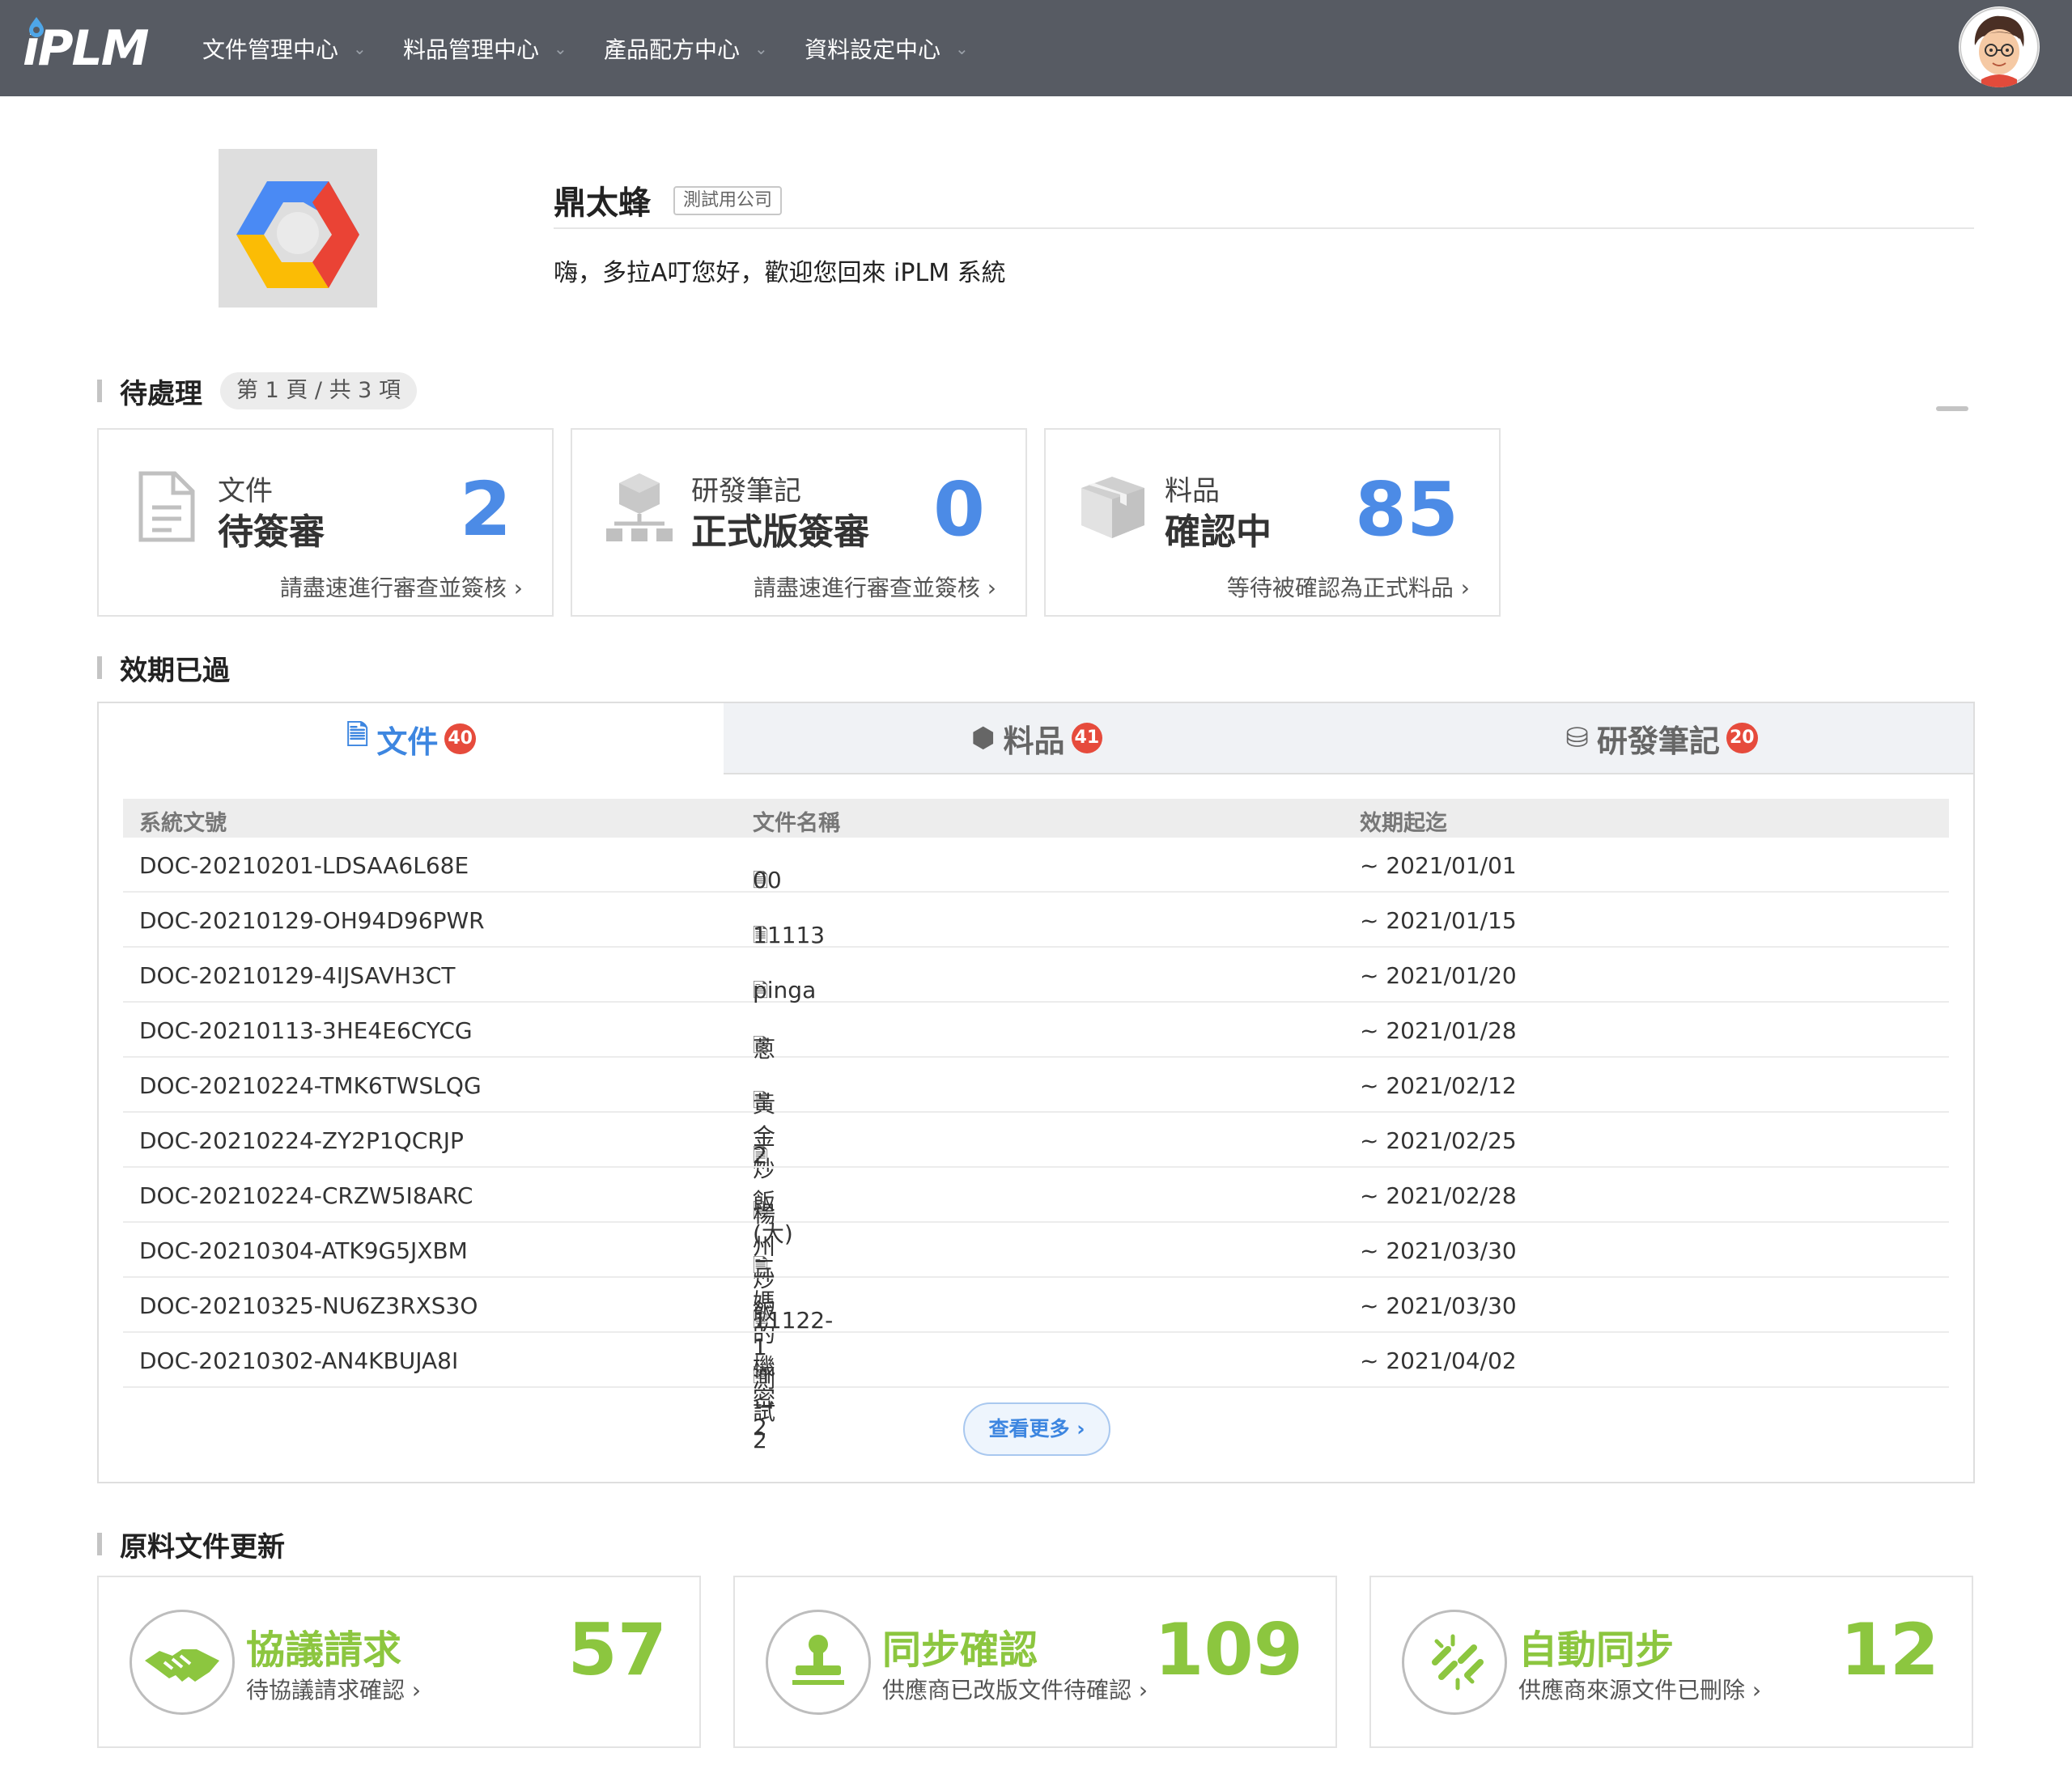 This screenshot has height=1782, width=2072. I want to click on tab-label: 研發筆記, so click(1658, 741).